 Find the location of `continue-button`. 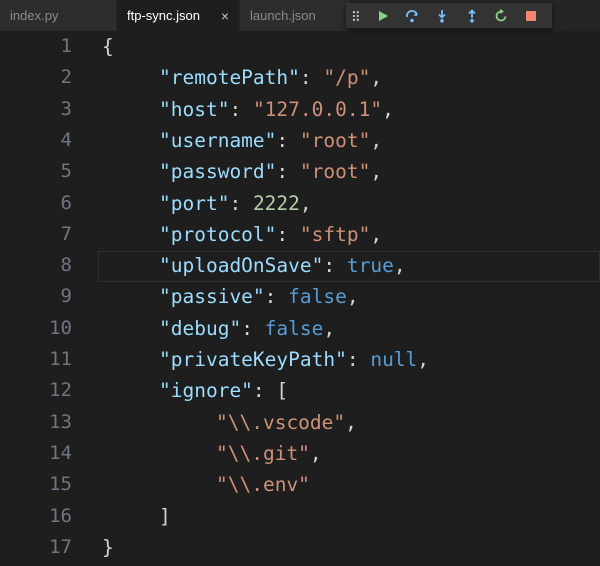

continue-button is located at coordinates (383, 15).